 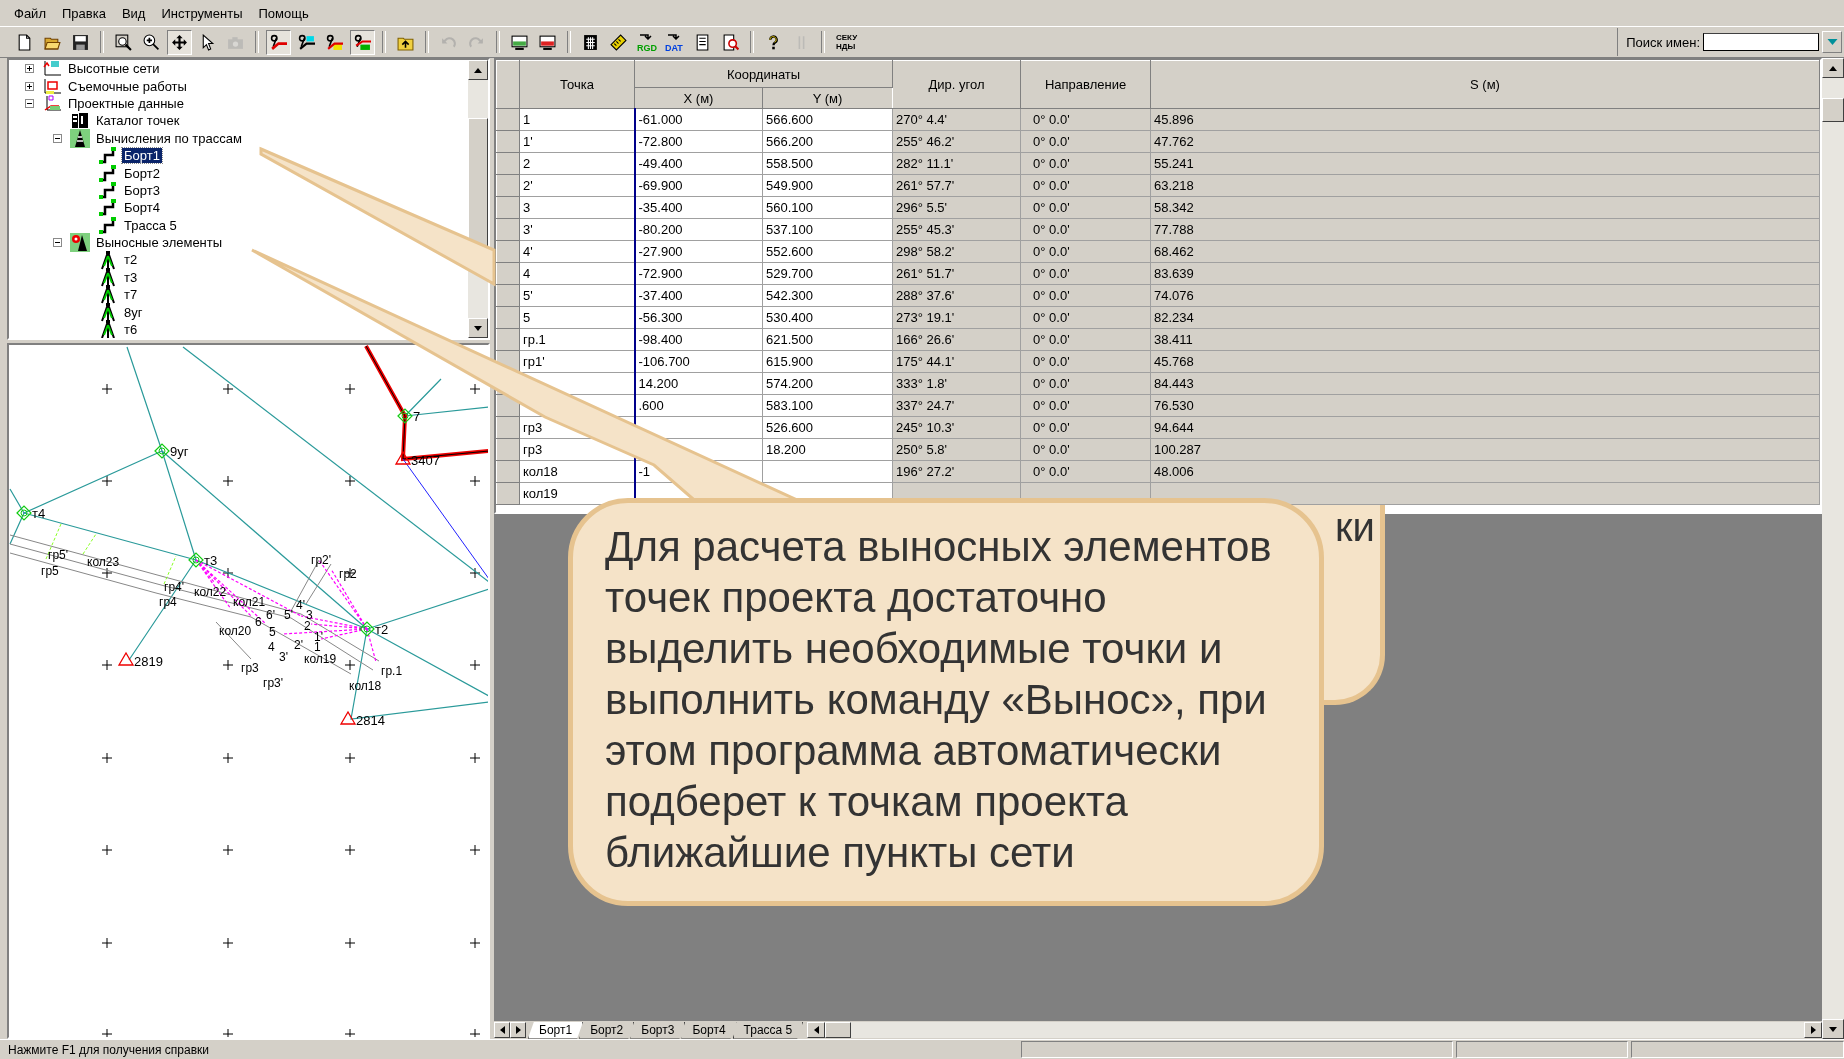 What do you see at coordinates (138, 121) in the screenshot?
I see `tree-item: Каталог точек` at bounding box center [138, 121].